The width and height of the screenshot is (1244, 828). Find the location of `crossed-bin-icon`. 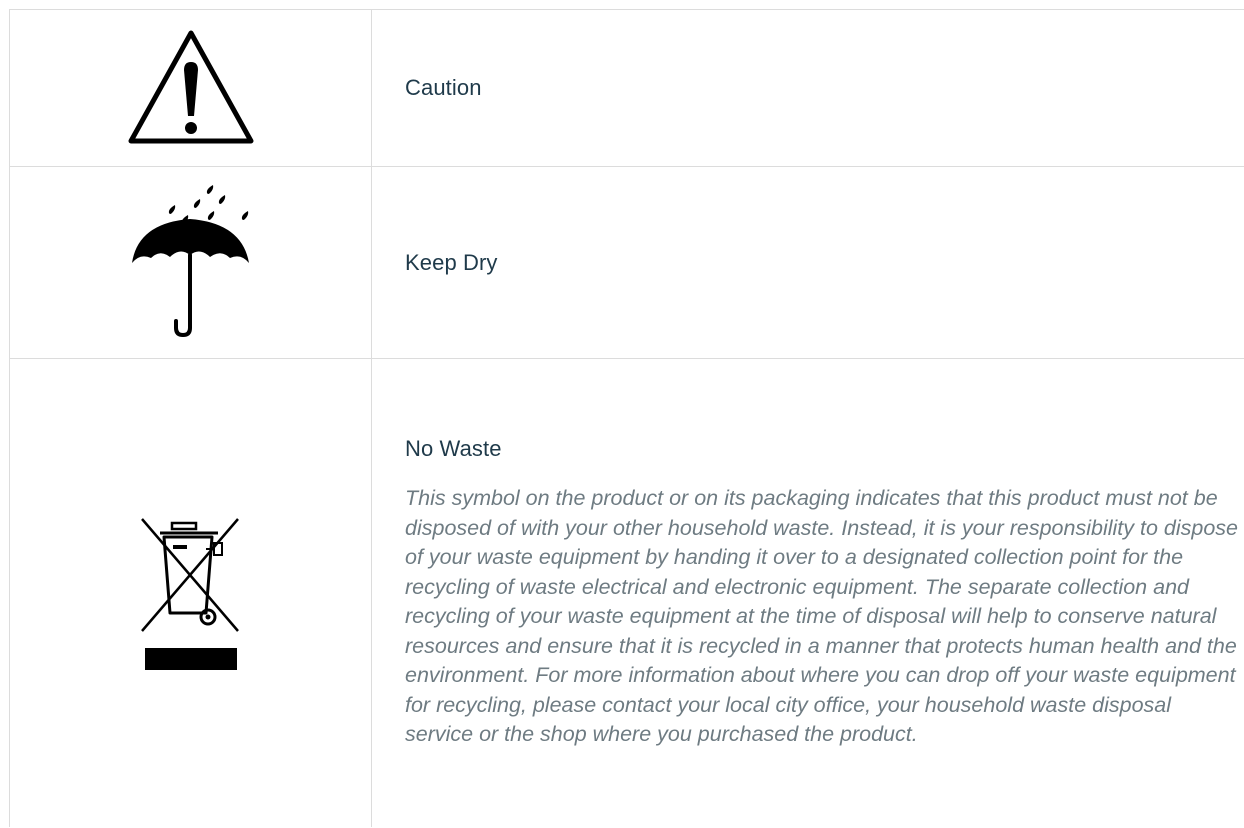

crossed-bin-icon is located at coordinates (189, 594).